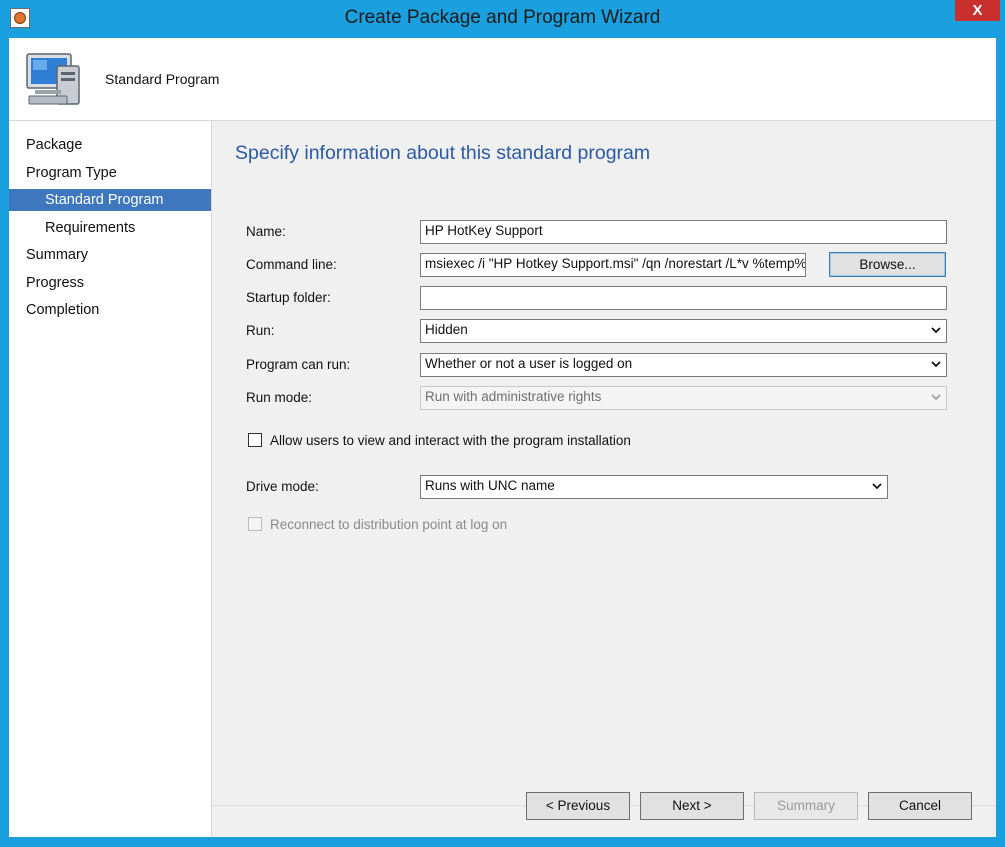  Describe the element at coordinates (255, 440) in the screenshot. I see `allow-interact-checkbox` at that location.